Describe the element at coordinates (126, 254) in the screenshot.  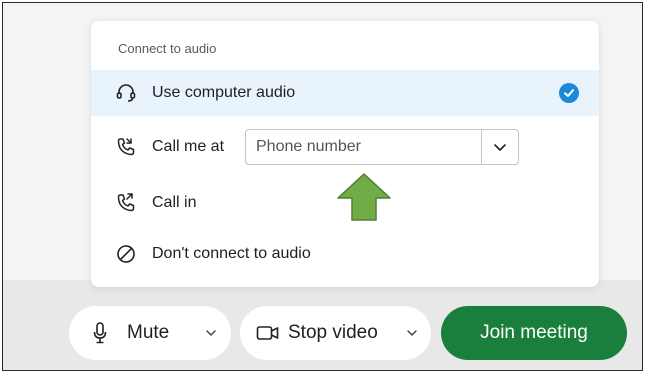
I see `no-audio-icon` at that location.